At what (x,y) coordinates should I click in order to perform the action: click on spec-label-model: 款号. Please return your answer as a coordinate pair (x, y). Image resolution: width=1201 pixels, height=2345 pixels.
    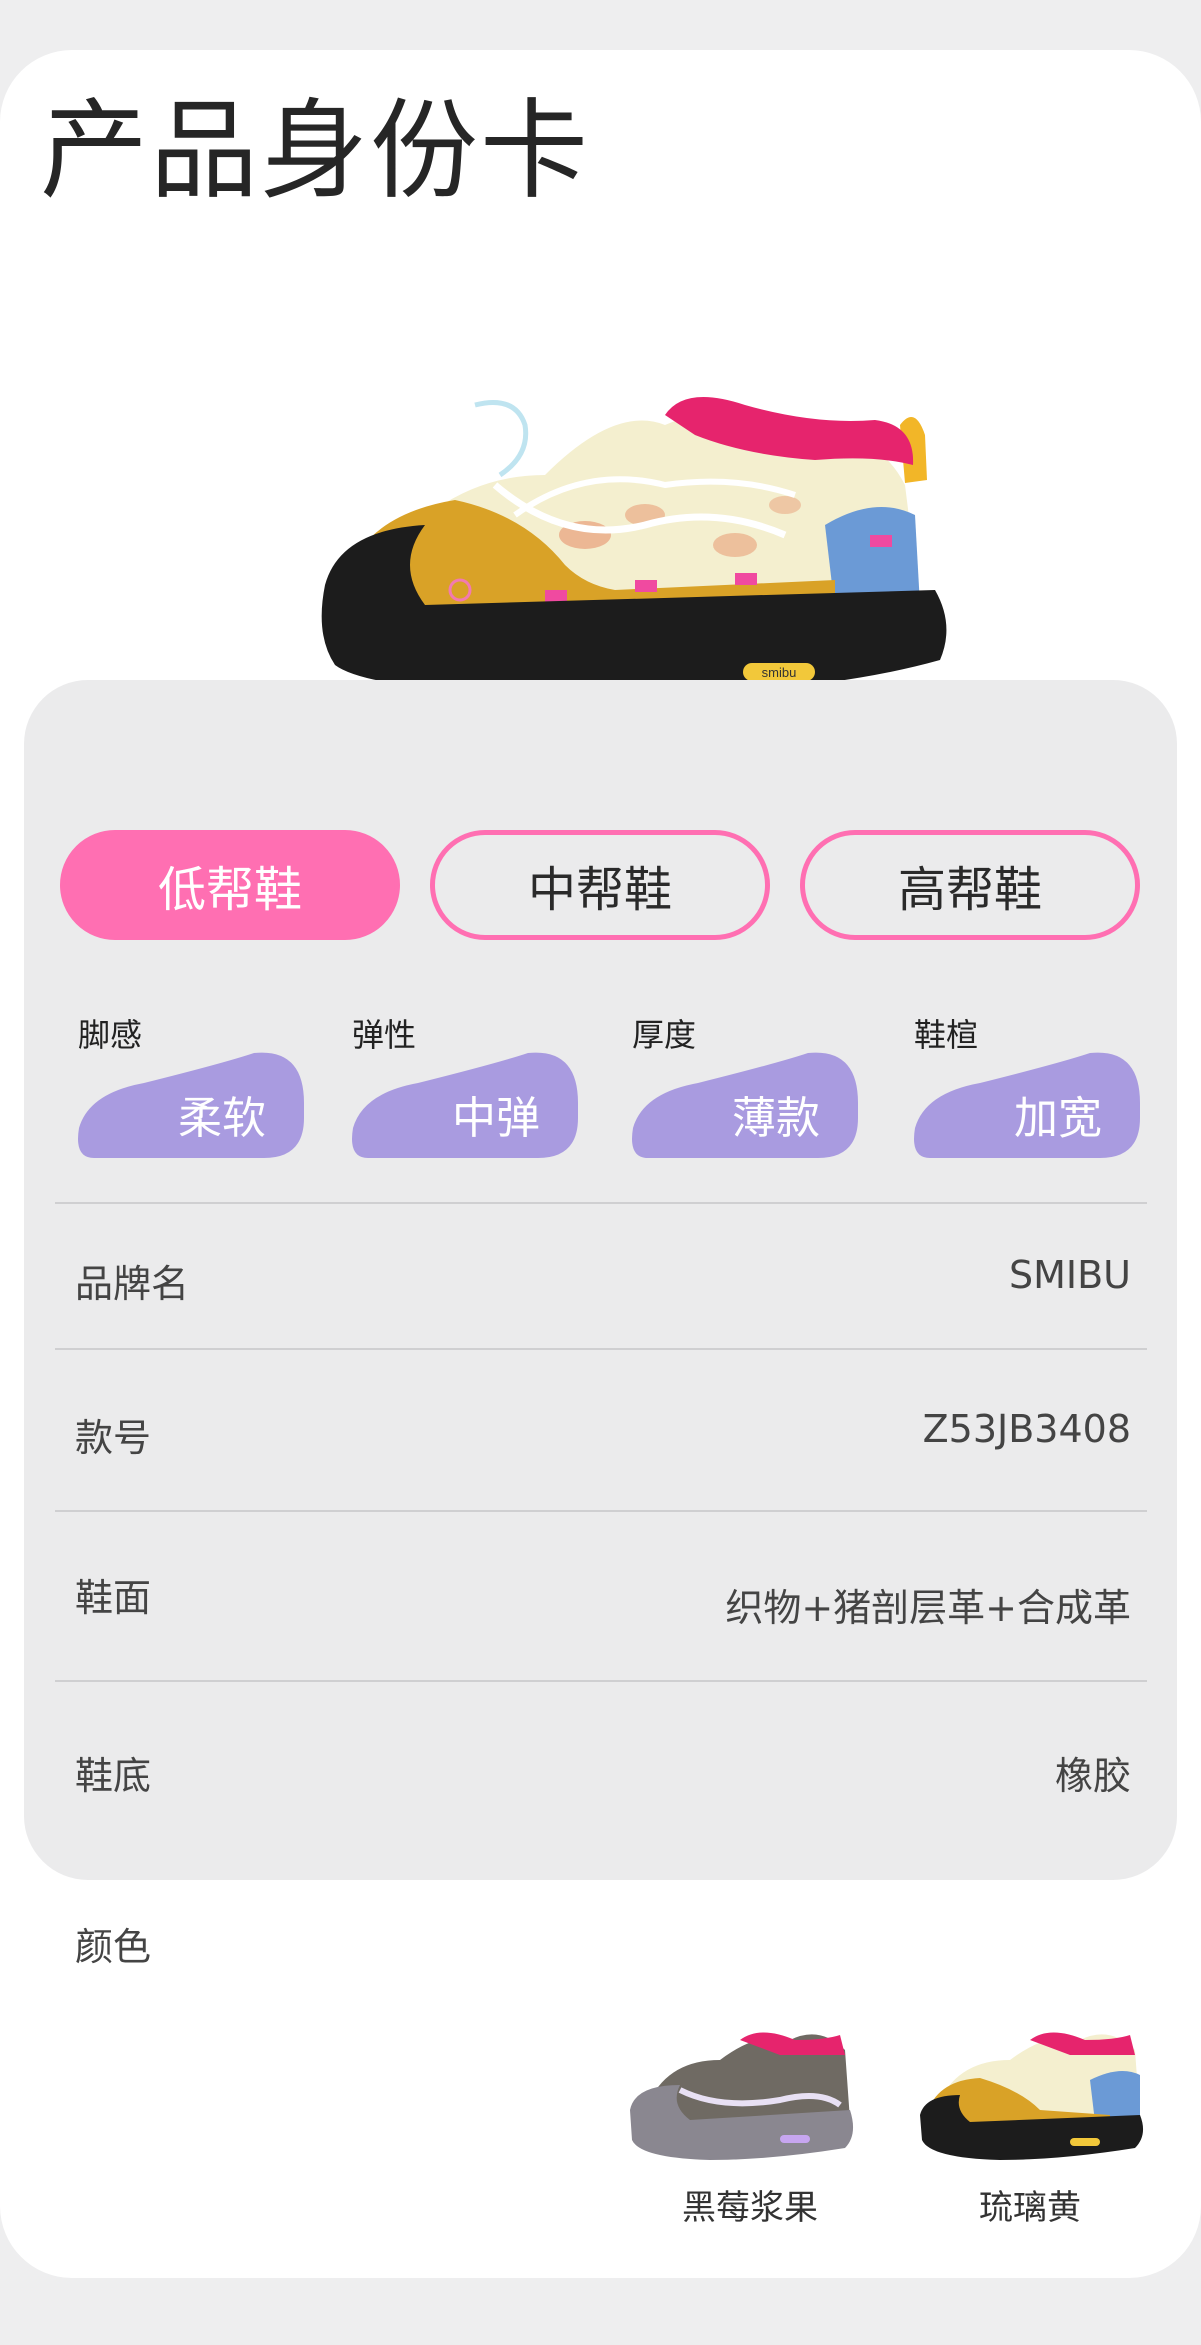
    Looking at the image, I should click on (113, 1438).